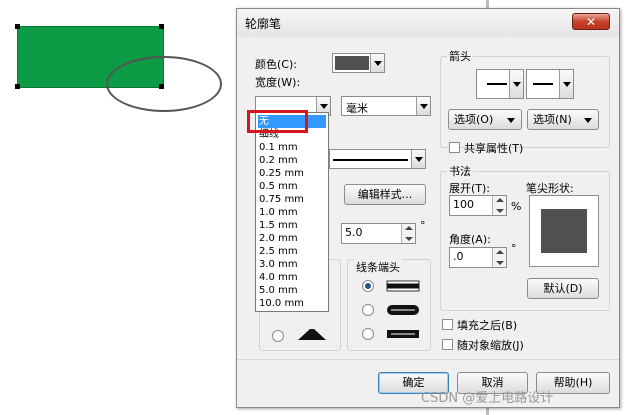  Describe the element at coordinates (403, 286) in the screenshot. I see `butt-cap-icon` at that location.